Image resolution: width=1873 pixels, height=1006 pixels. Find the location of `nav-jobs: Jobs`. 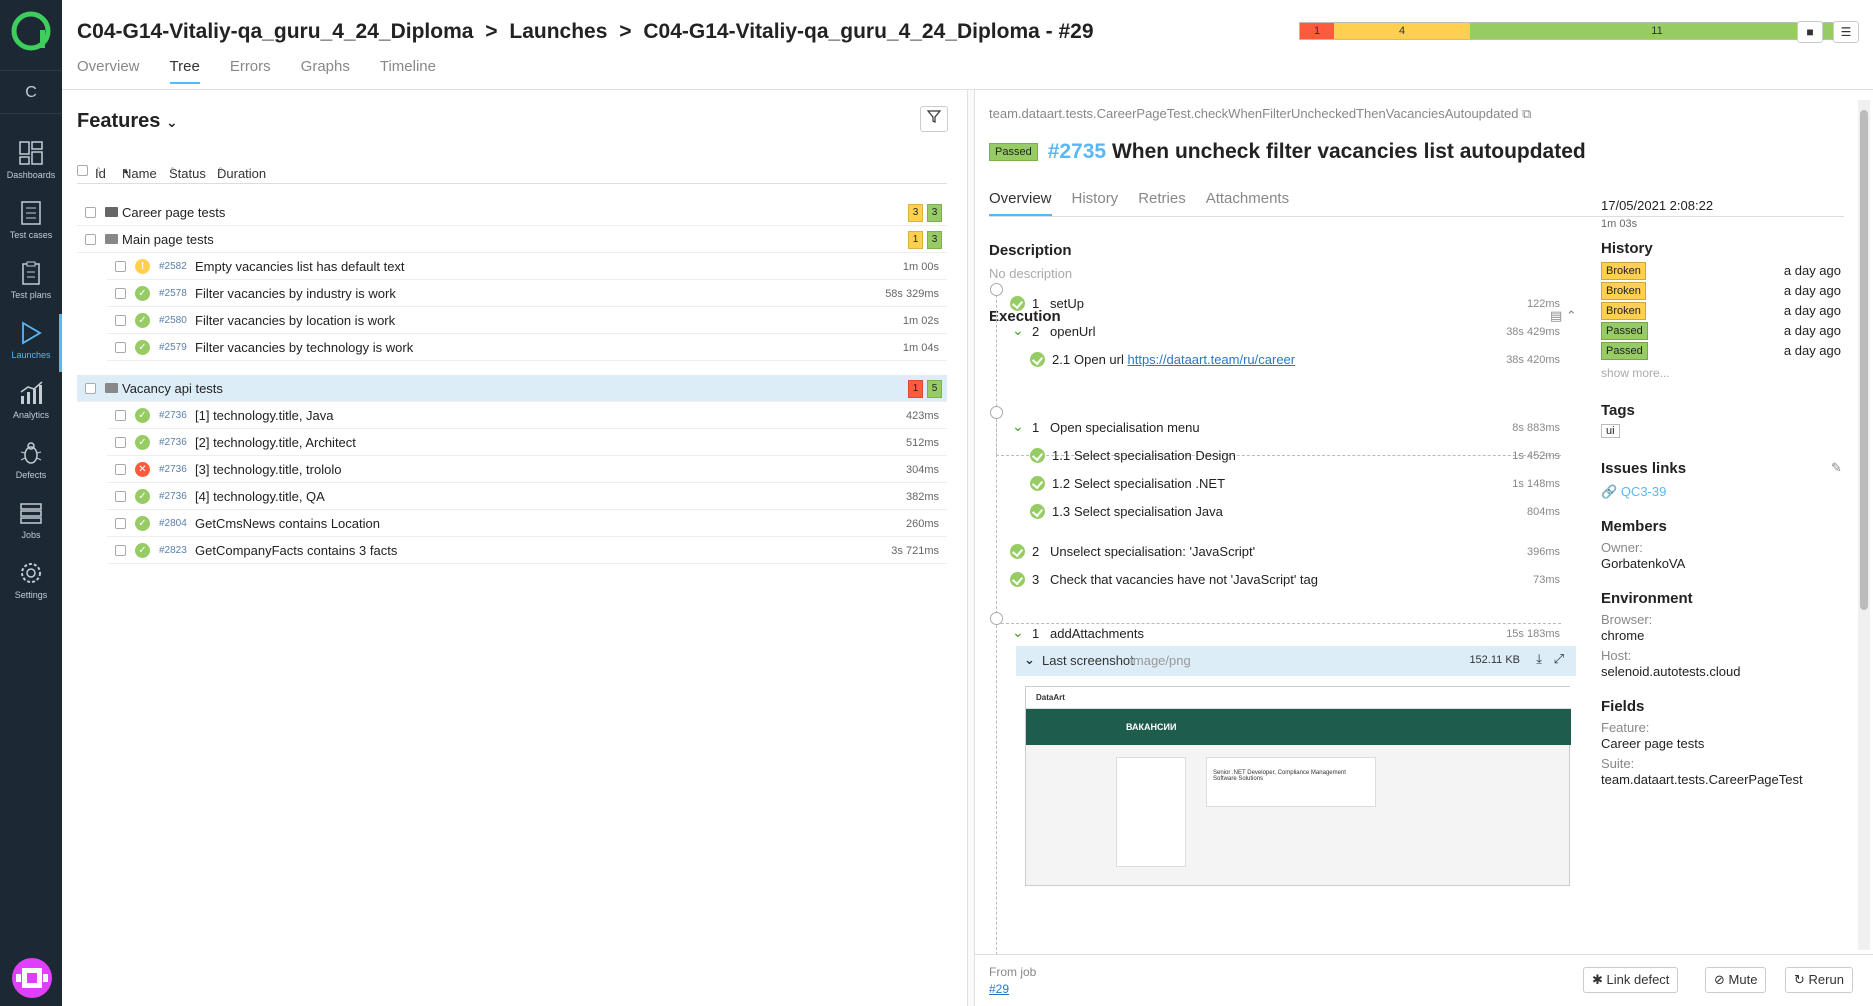

nav-jobs: Jobs is located at coordinates (31, 523).